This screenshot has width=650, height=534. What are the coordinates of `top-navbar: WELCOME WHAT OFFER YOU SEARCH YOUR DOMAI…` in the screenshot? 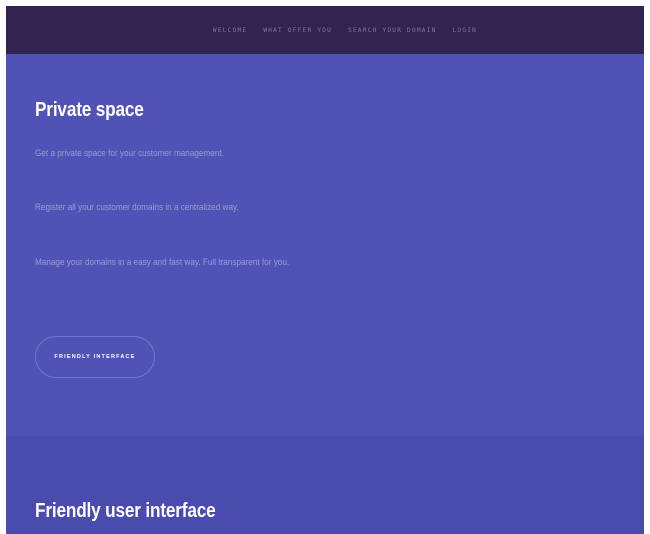 It's located at (325, 30).